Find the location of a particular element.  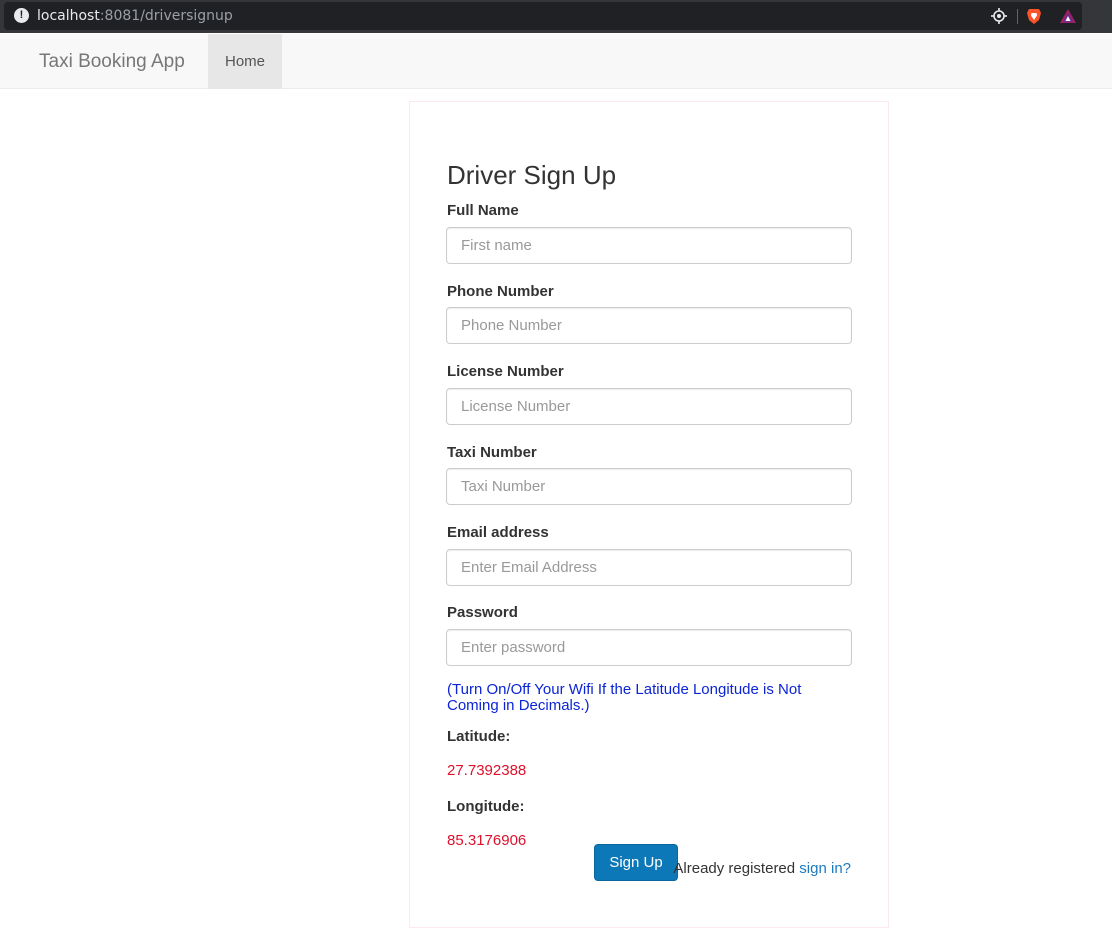

address-bar: ! localhost:8081/driversignup is located at coordinates (543, 16).